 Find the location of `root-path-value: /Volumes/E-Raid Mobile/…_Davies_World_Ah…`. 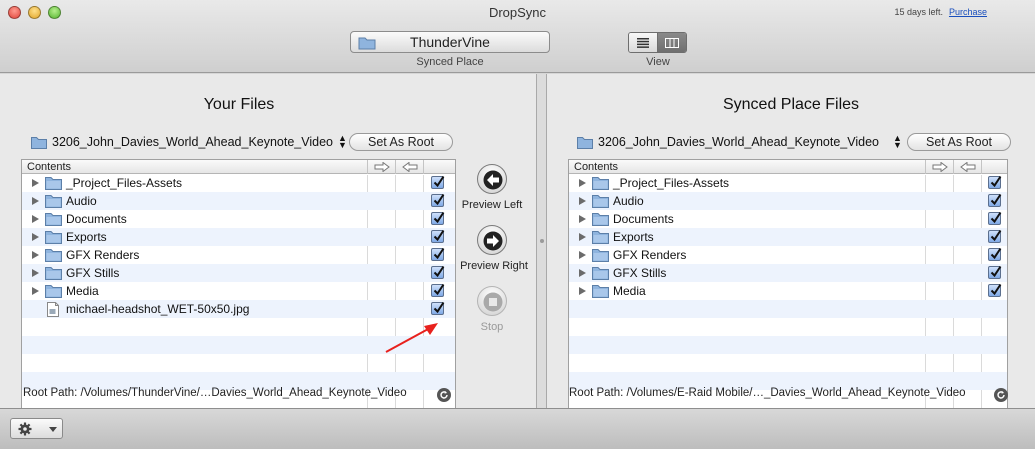

root-path-value: /Volumes/E-Raid Mobile/…_Davies_World_Ah… is located at coordinates (796, 393).